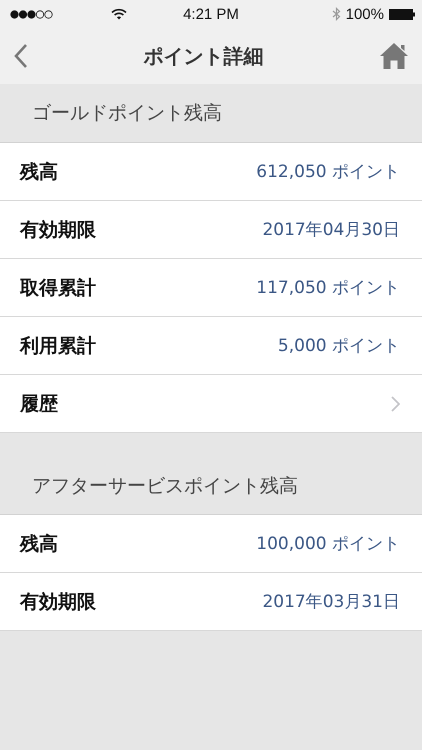  I want to click on nav-title: ポイント詳細, so click(204, 56).